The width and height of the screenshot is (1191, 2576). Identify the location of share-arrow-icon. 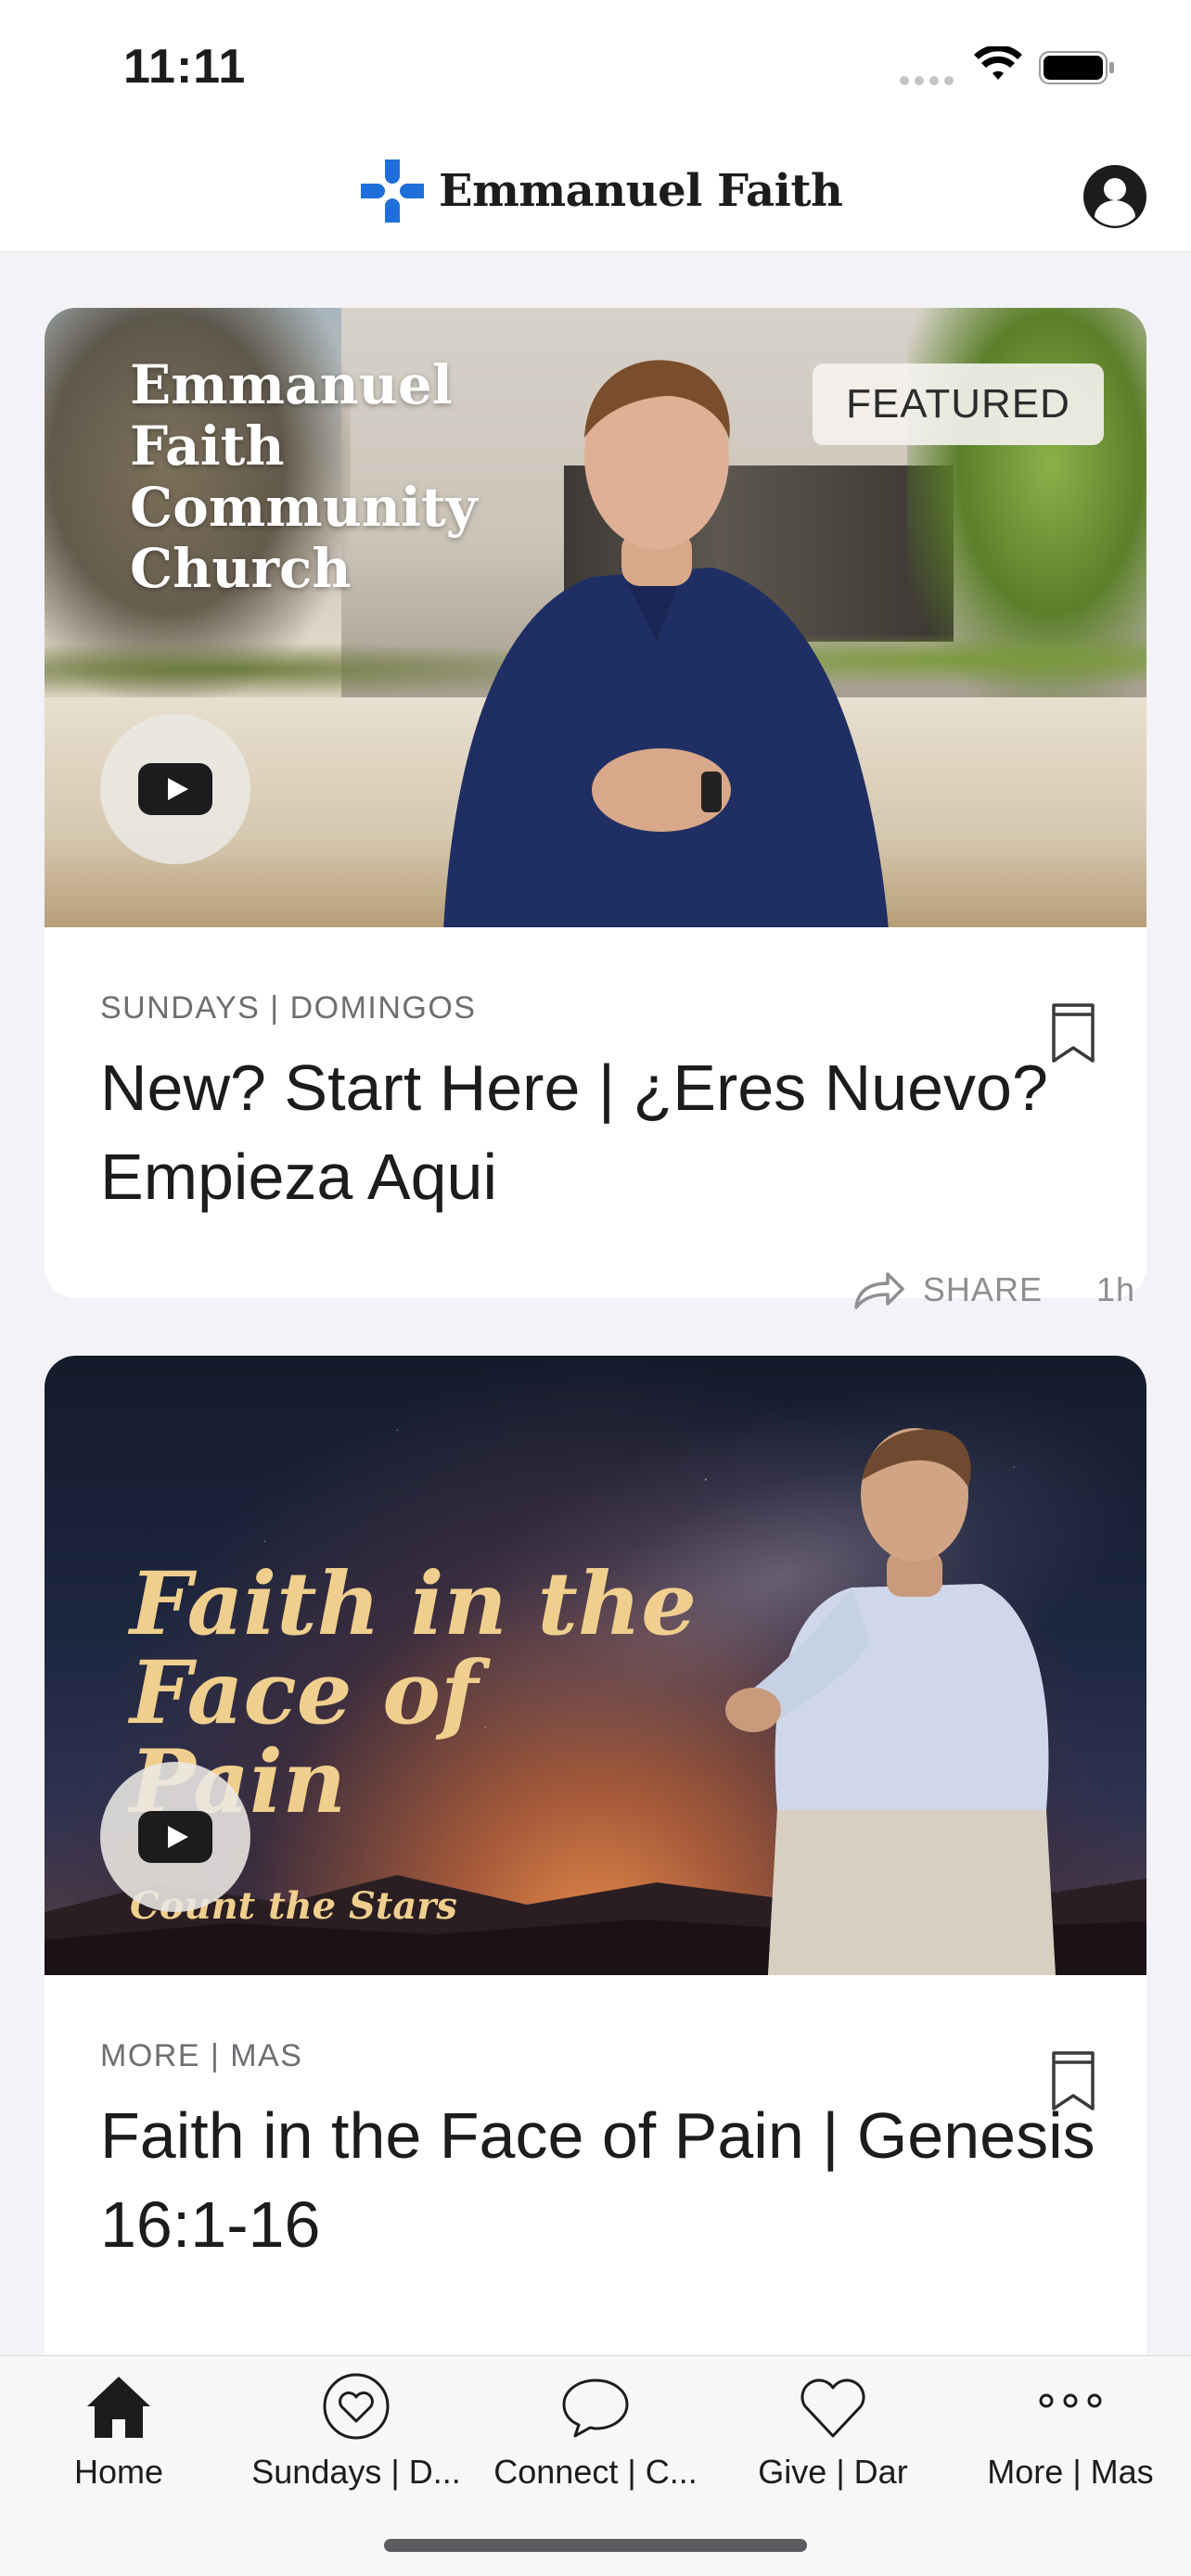
(879, 1290).